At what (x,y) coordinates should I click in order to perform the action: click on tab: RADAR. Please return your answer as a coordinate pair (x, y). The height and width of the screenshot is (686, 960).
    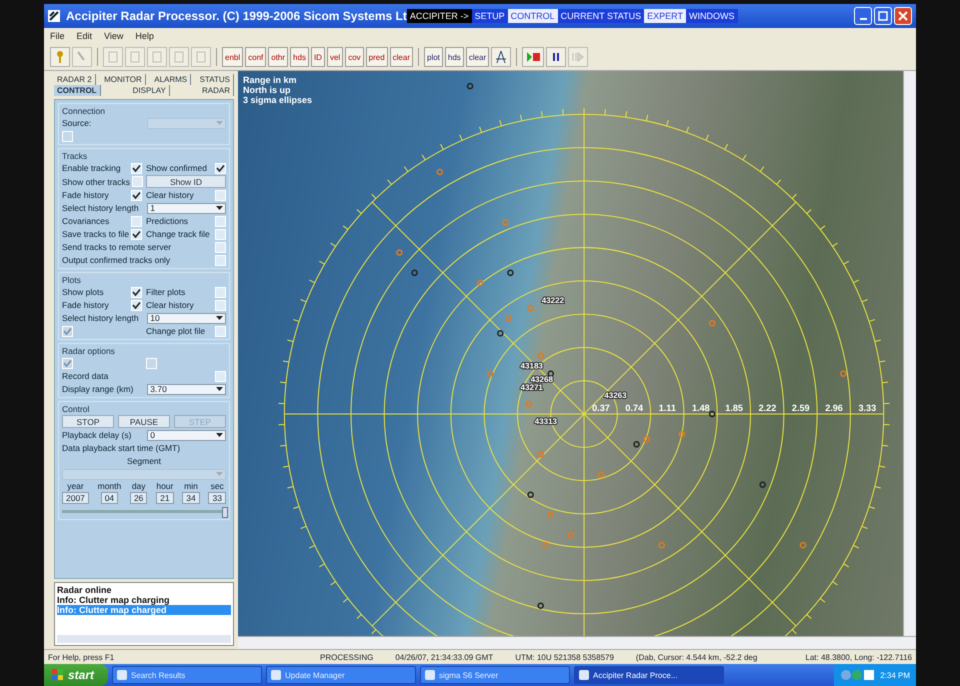
    Looking at the image, I should click on (216, 90).